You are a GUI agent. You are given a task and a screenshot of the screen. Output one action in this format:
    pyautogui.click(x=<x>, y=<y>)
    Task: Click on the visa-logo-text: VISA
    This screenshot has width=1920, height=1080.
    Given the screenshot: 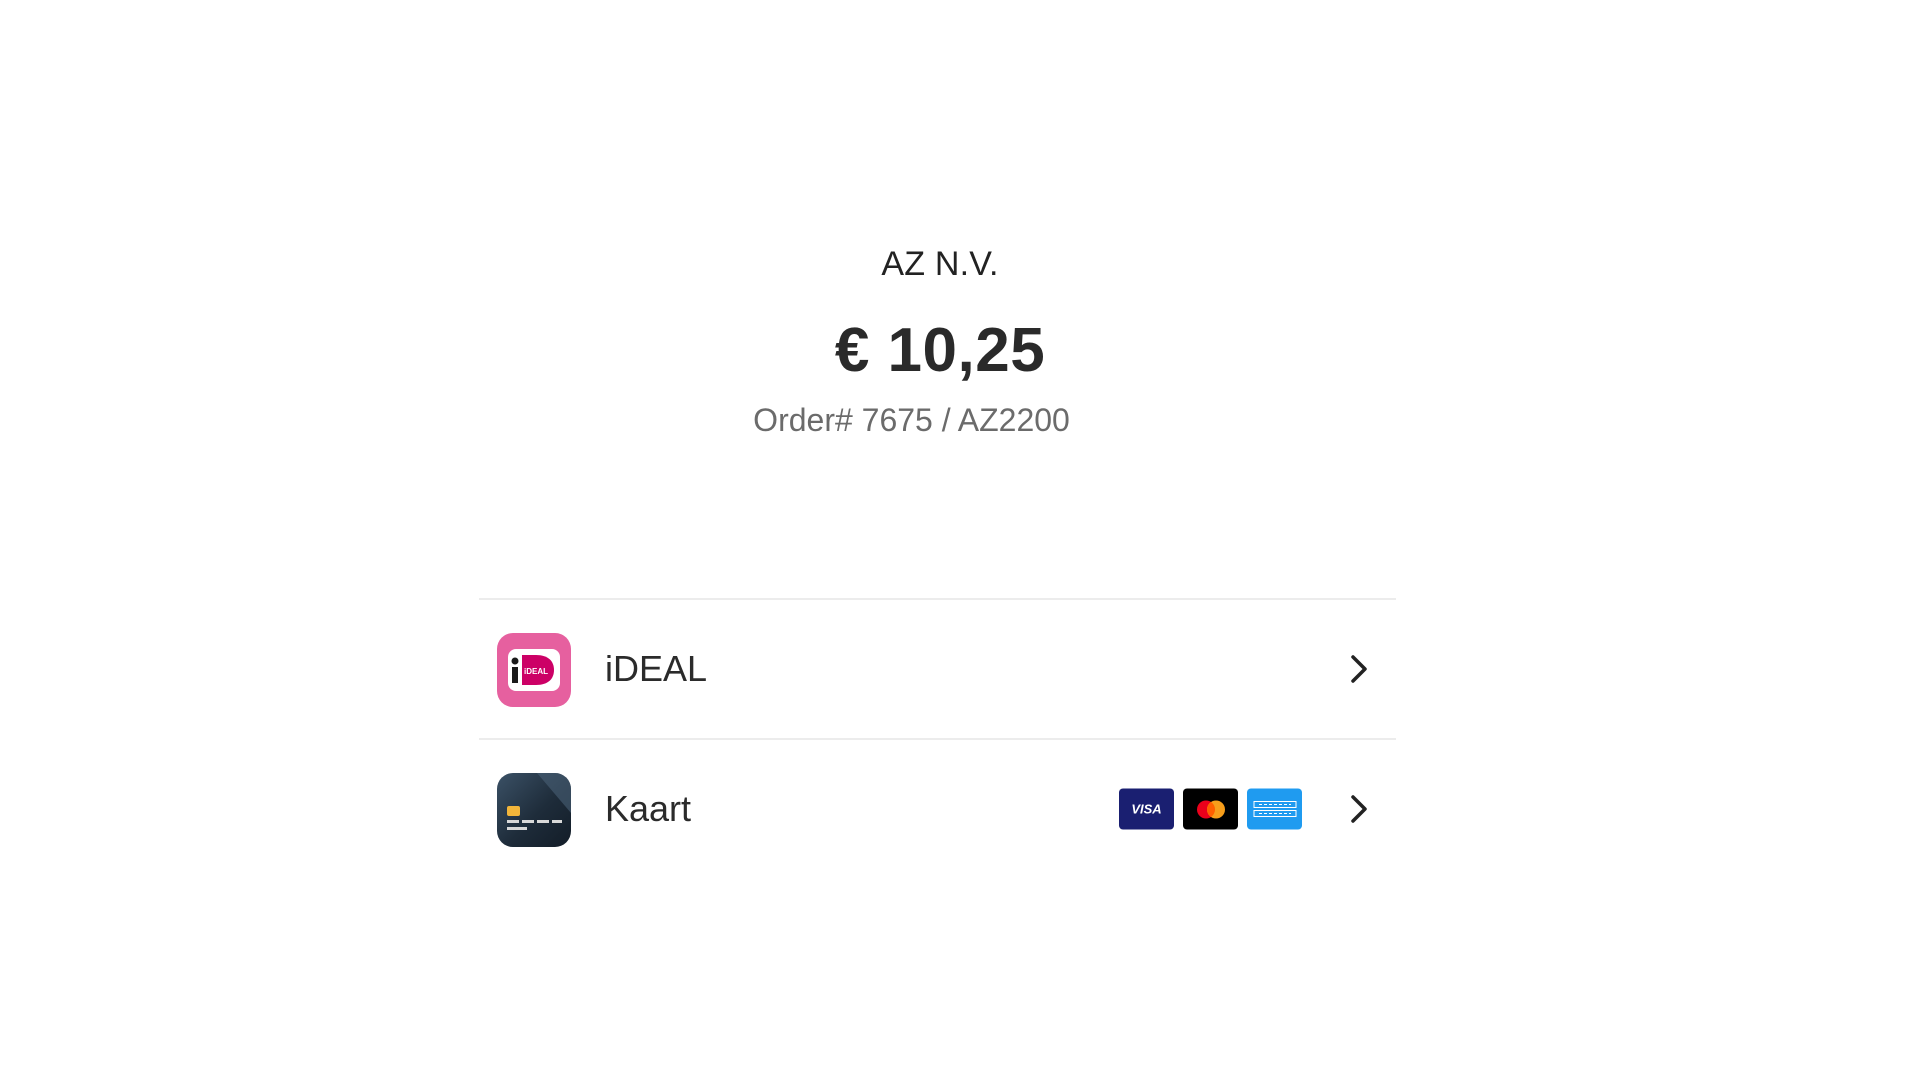 What is the action you would take?
    pyautogui.click(x=1146, y=809)
    